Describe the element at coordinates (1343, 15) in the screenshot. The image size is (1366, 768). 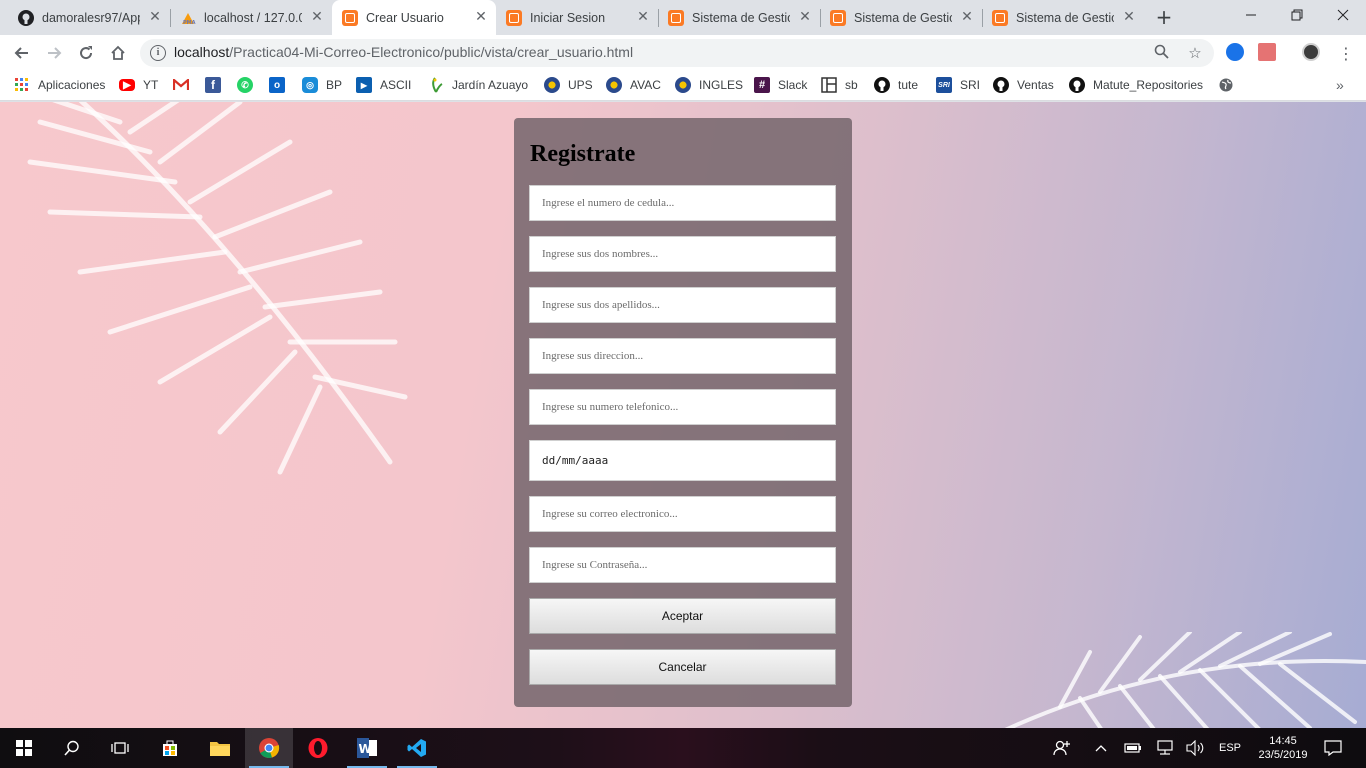
I see `close-window-button` at that location.